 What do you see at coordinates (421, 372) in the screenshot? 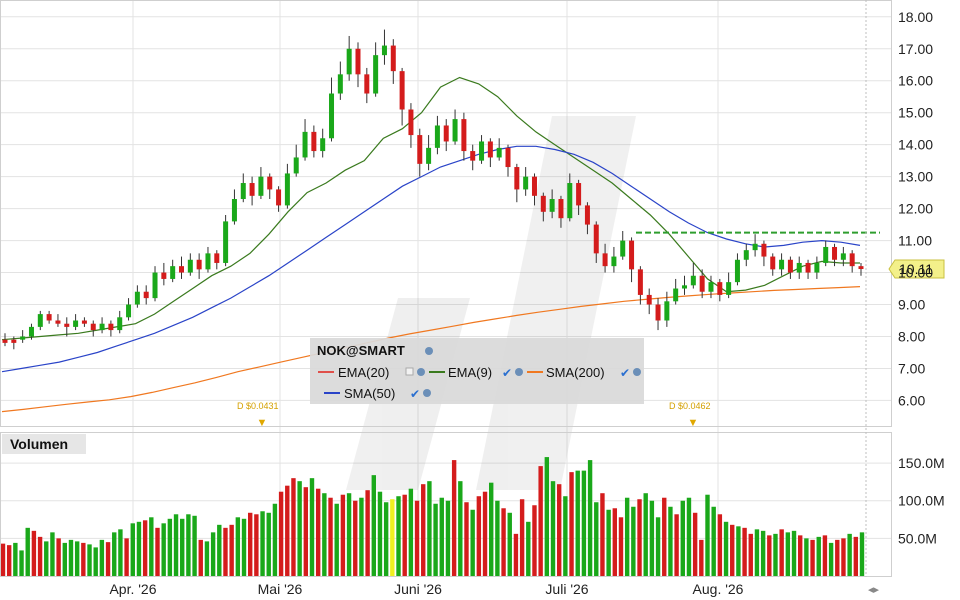
I see `ema20-settings-icon` at bounding box center [421, 372].